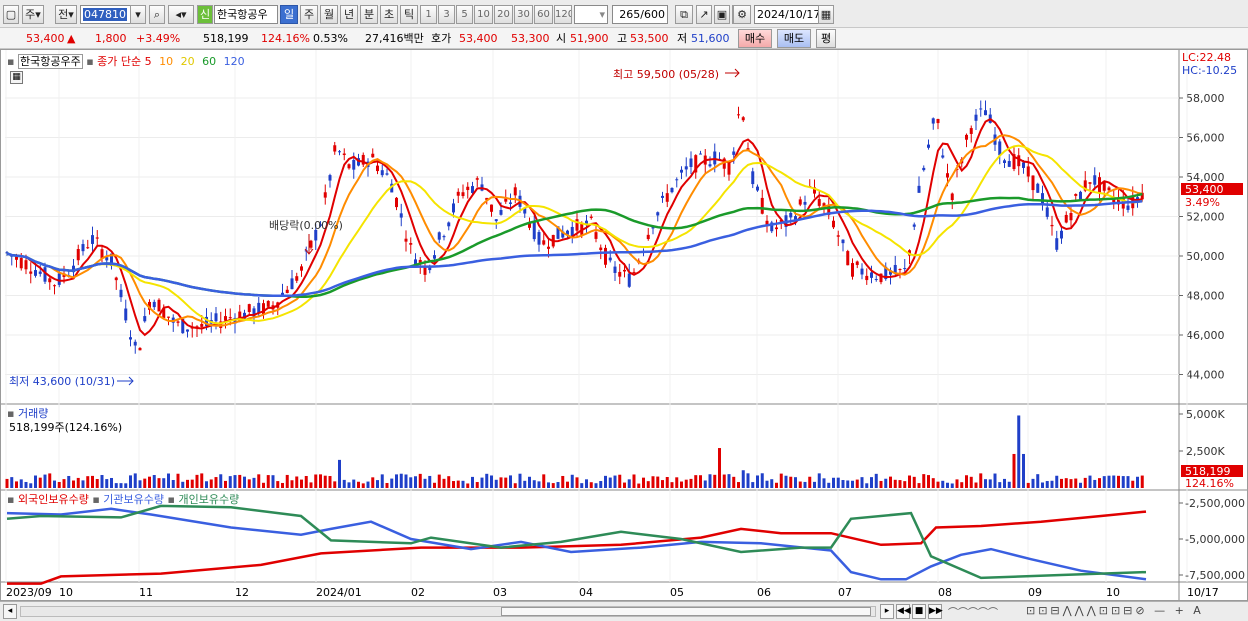 Image resolution: width=1248 pixels, height=621 pixels. What do you see at coordinates (181, 14) in the screenshot?
I see `speaker-icon: ◂▾` at bounding box center [181, 14].